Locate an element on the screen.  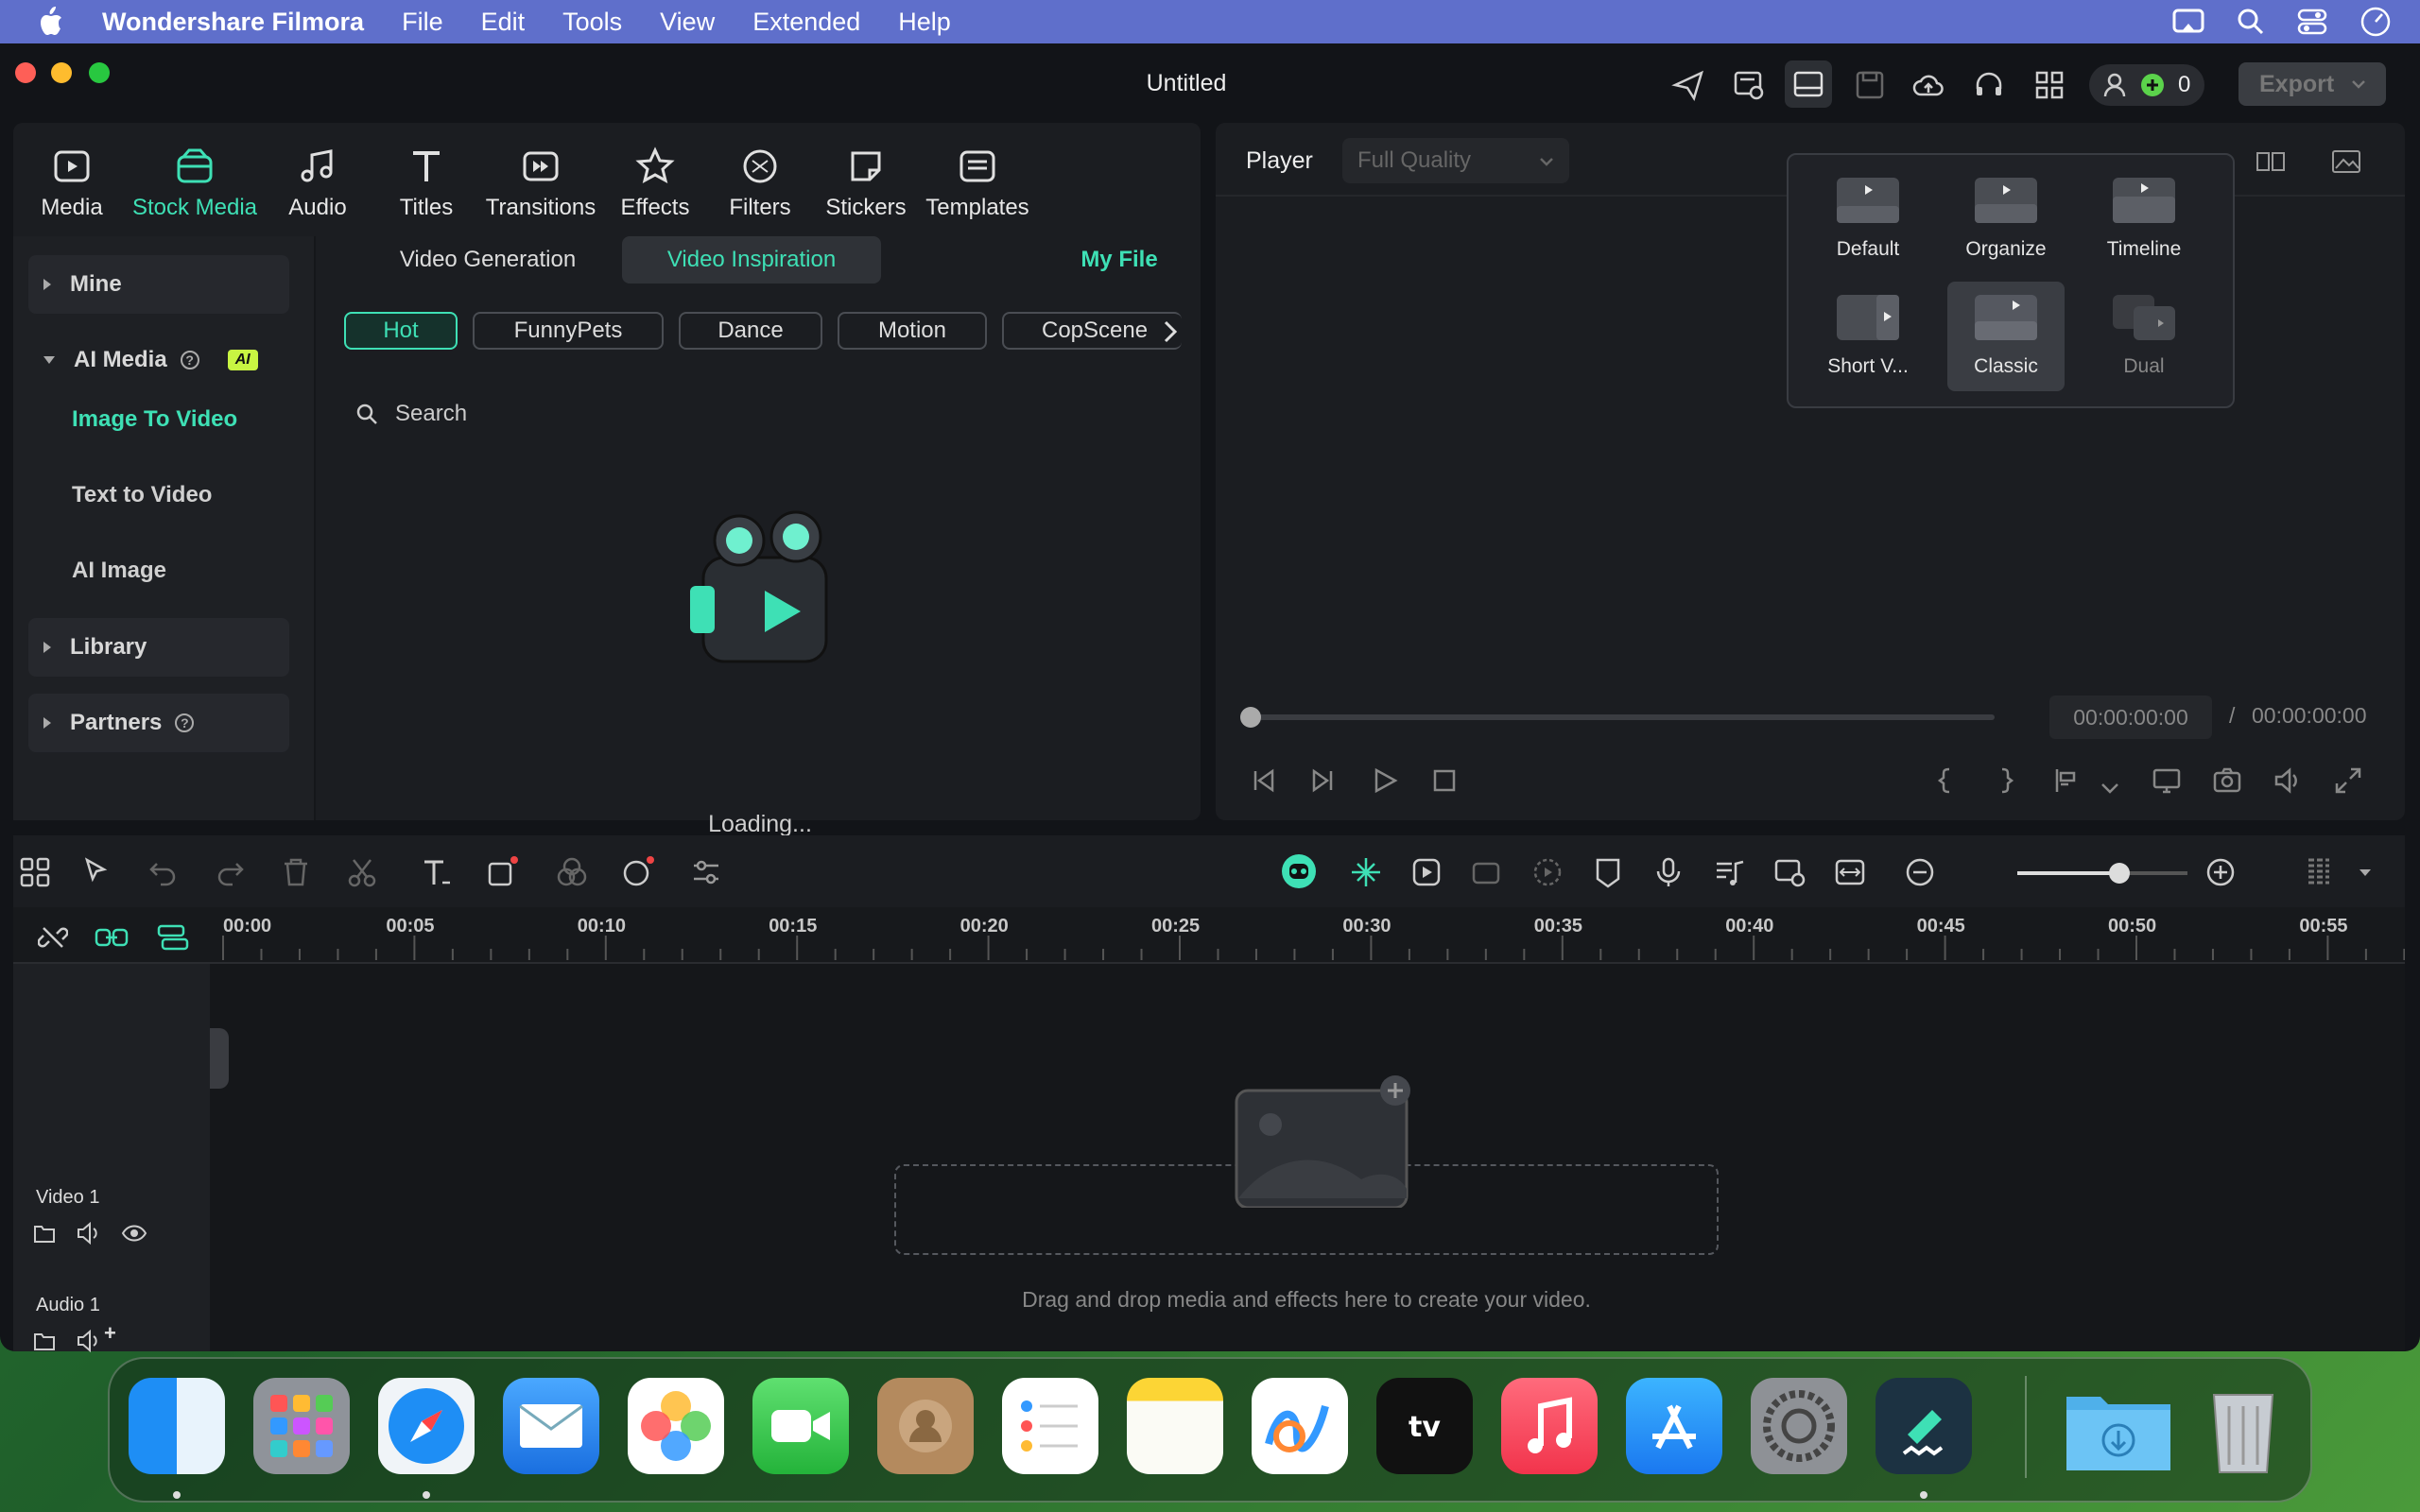
search-input: Search is located at coordinates (431, 414).